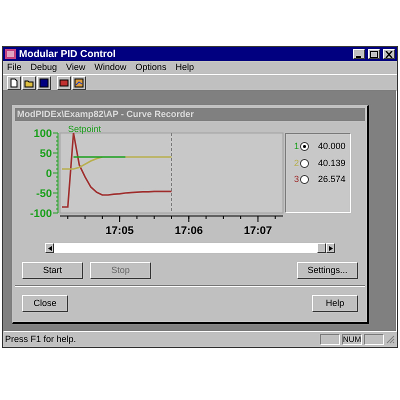 The height and width of the screenshot is (400, 400). Describe the element at coordinates (29, 83) in the screenshot. I see `open-folder-icon` at that location.